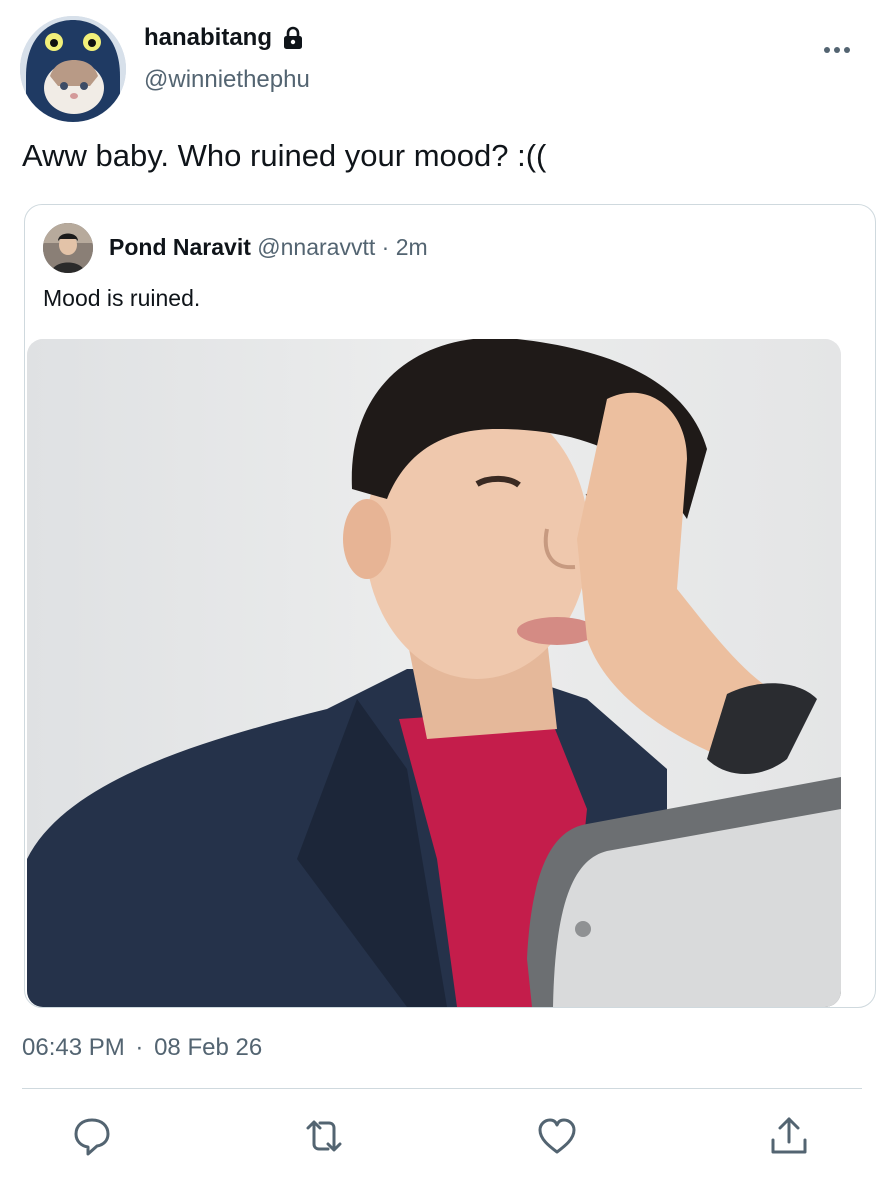 The image size is (882, 1200). I want to click on quoted-handle: @nnaravvtt, so click(316, 247).